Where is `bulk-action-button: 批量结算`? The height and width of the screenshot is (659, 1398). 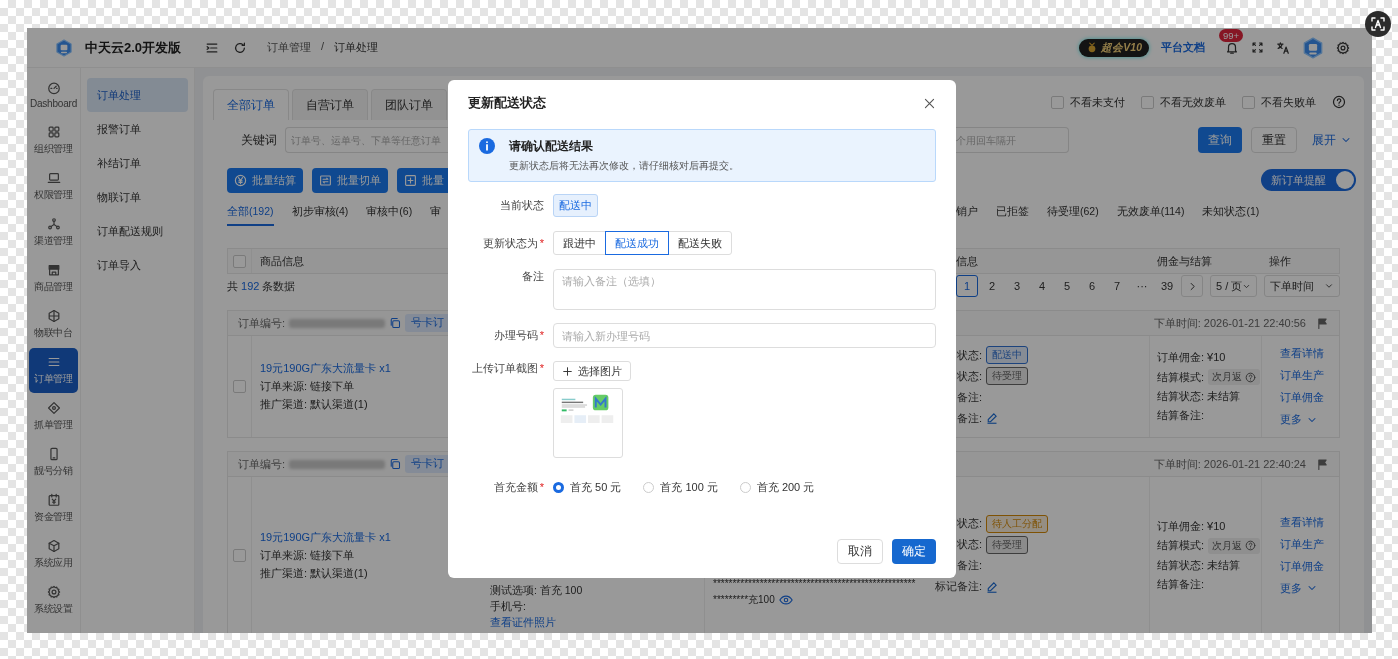
bulk-action-button: 批量结算 is located at coordinates (265, 180).